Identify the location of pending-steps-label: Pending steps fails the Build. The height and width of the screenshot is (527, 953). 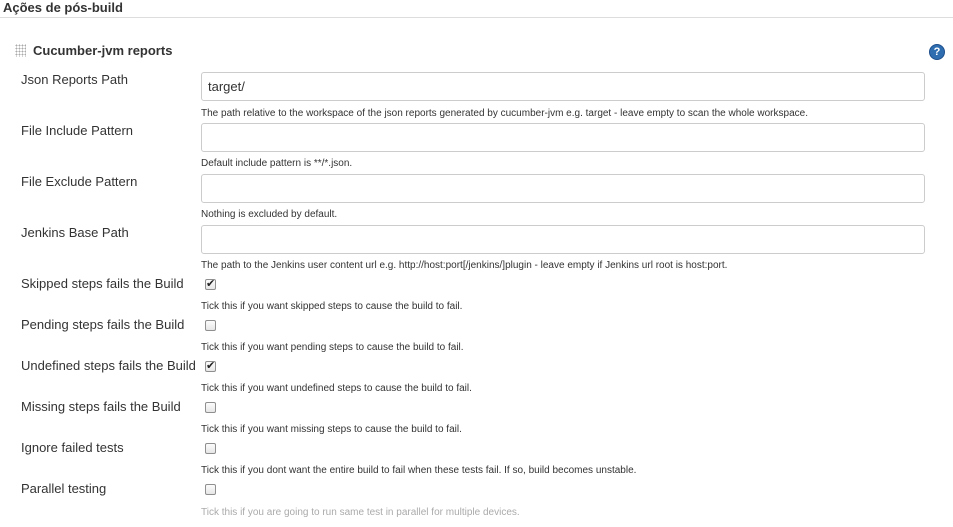
(103, 324).